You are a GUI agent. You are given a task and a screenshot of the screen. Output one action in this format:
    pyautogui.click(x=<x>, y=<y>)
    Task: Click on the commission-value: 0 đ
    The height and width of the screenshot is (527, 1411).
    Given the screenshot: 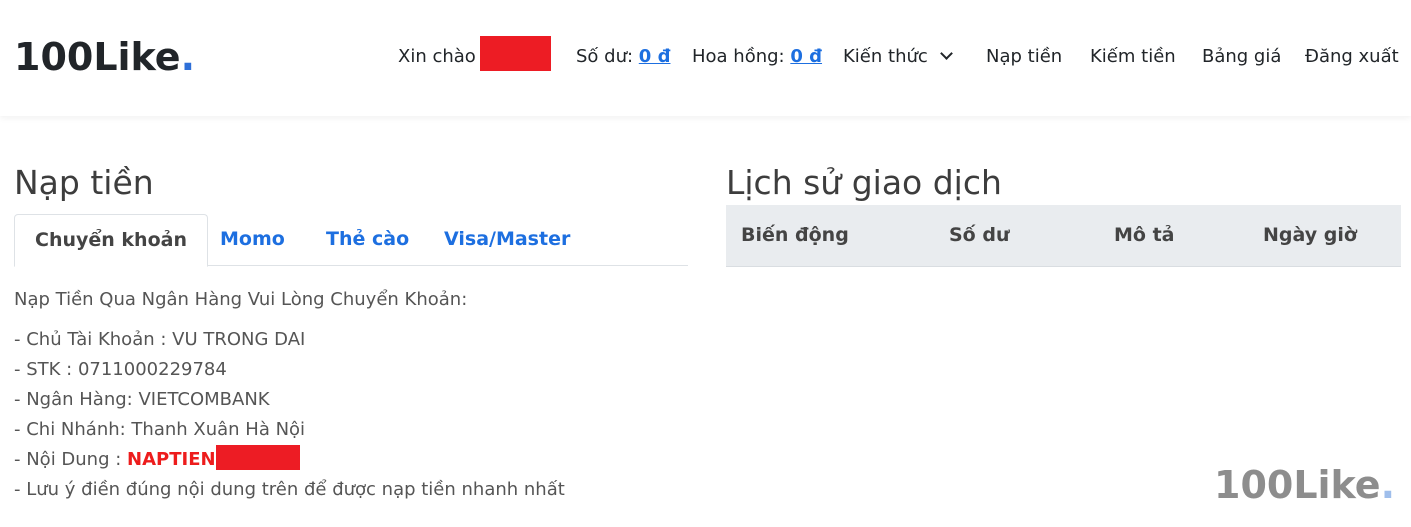 What is the action you would take?
    pyautogui.click(x=806, y=56)
    